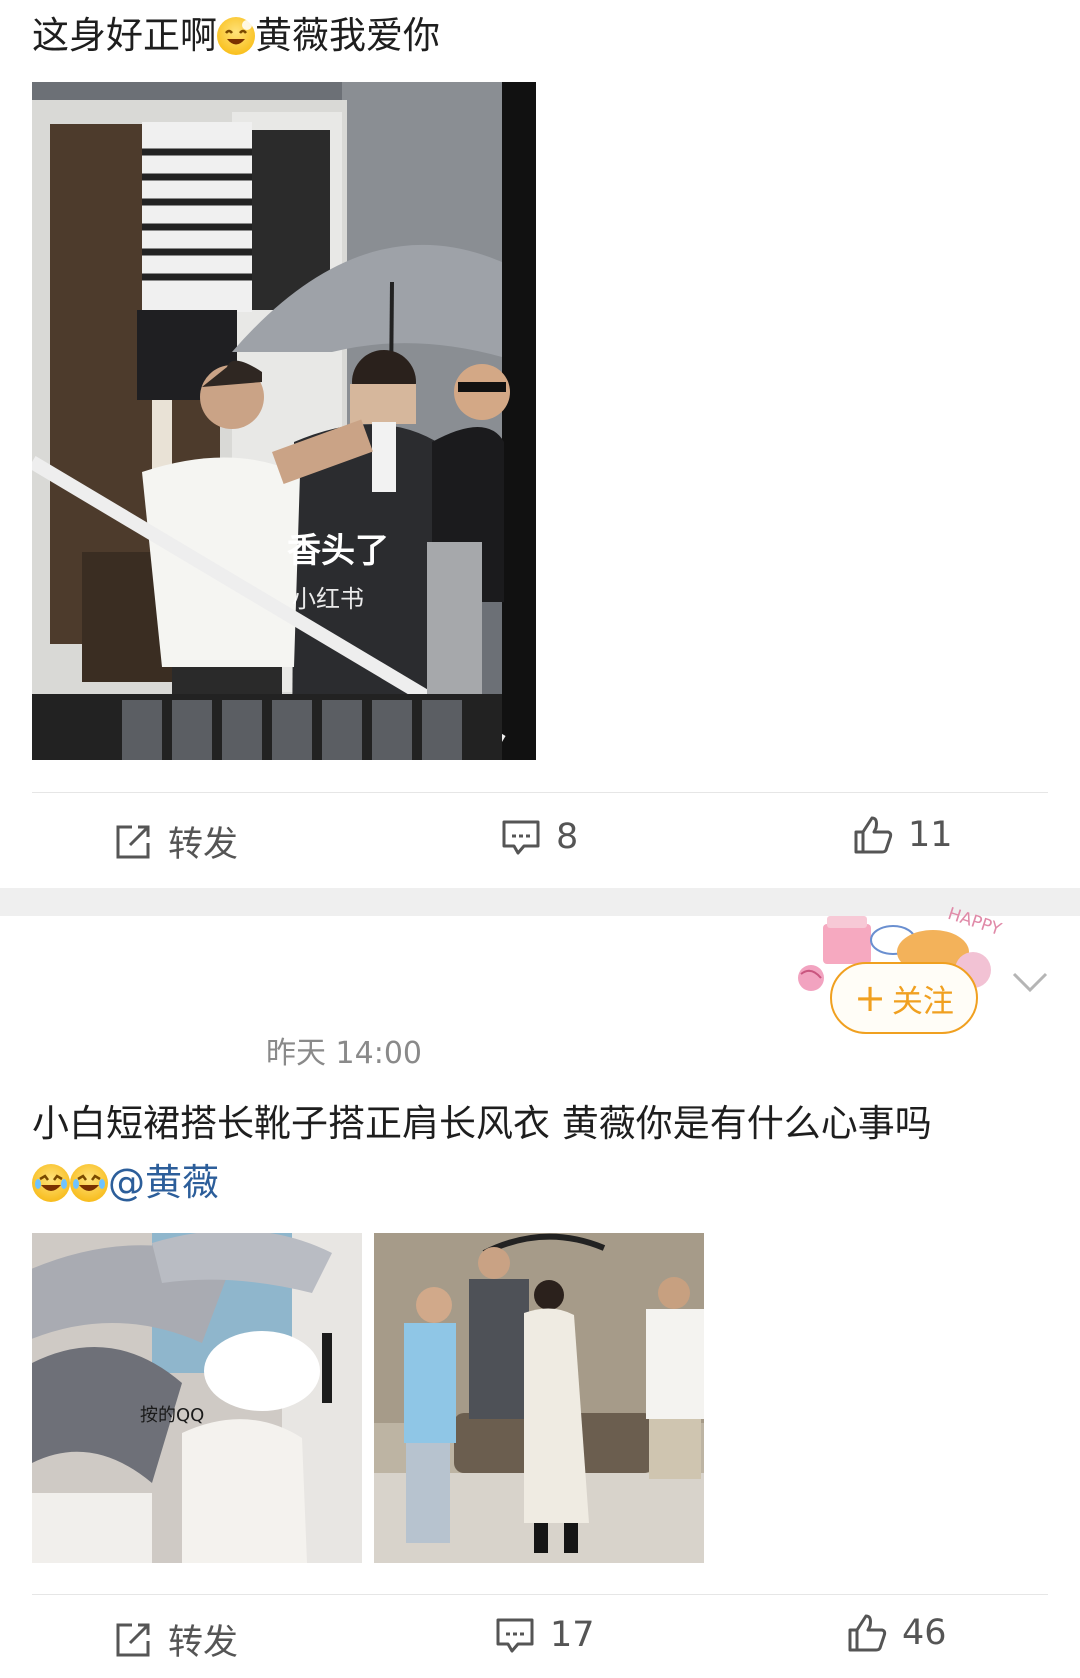 The height and width of the screenshot is (1678, 1080). I want to click on post2-actions-divider, so click(540, 1594).